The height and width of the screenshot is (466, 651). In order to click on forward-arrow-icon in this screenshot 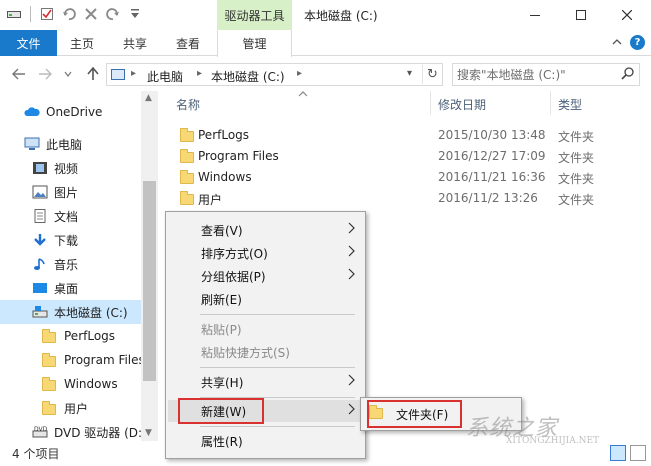, I will do `click(45, 74)`.